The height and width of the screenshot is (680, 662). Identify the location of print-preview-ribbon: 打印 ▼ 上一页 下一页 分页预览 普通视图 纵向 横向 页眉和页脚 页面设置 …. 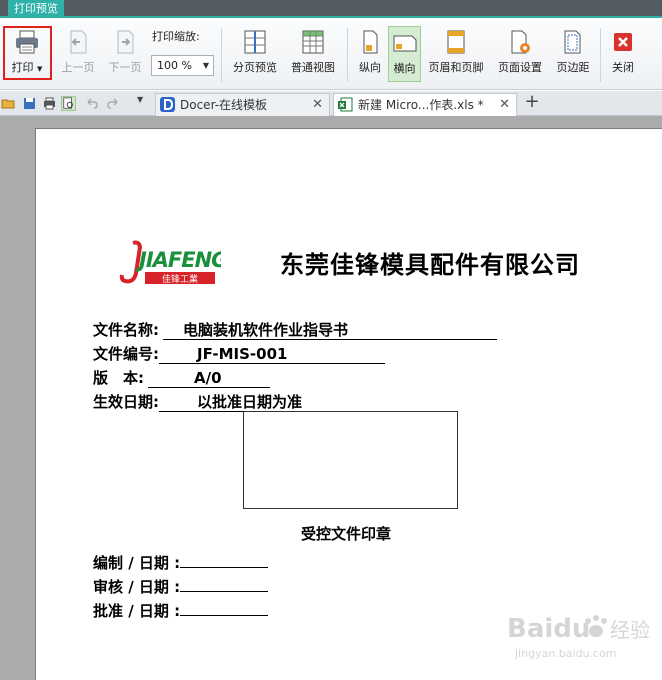
(331, 55).